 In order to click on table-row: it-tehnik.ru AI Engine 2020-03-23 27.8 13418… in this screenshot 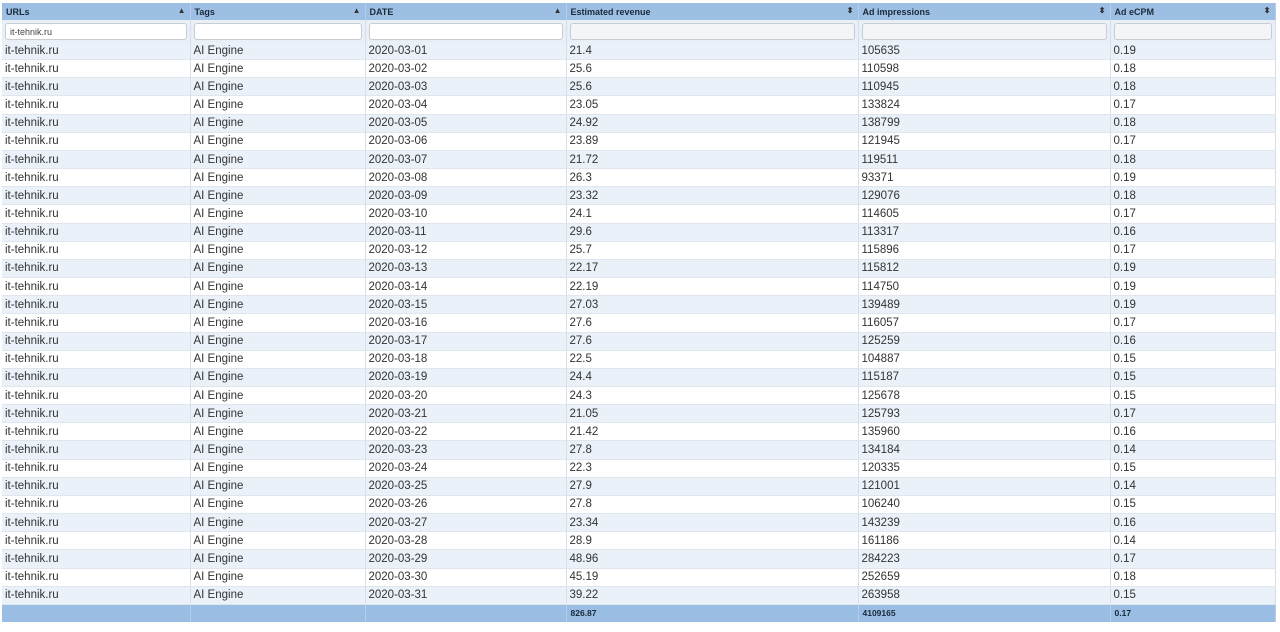, I will do `click(639, 450)`.